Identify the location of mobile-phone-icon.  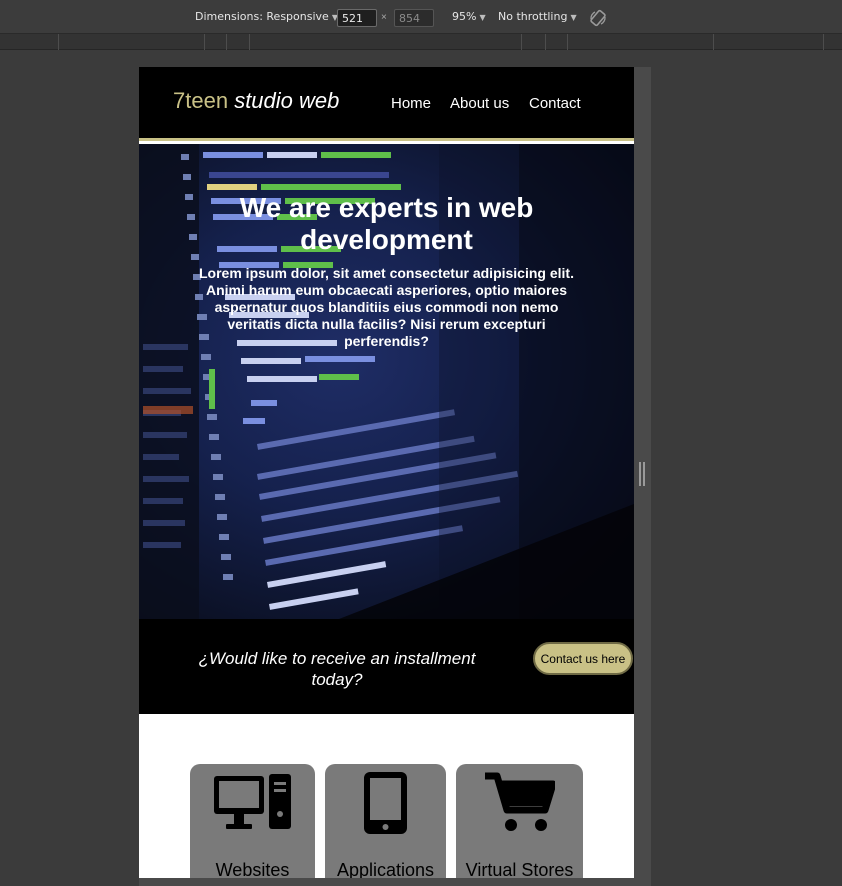
(385, 803).